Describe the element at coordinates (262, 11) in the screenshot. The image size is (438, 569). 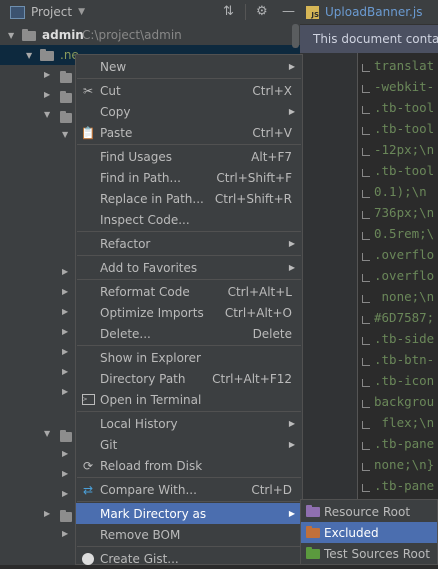
I see `gear-icon: ⚙` at that location.